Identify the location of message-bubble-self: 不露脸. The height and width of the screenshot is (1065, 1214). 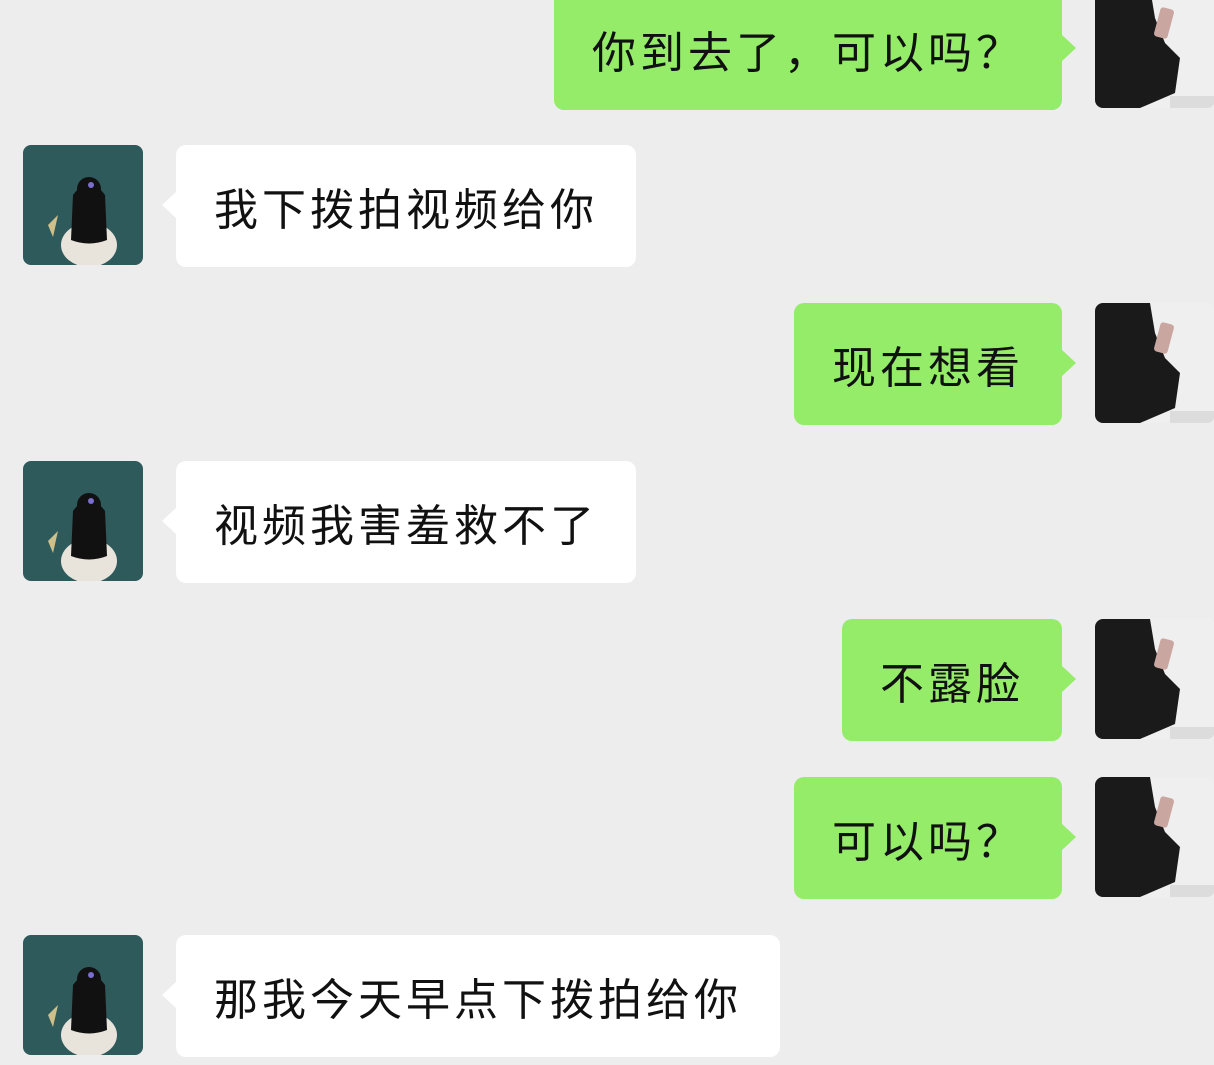
(959, 680).